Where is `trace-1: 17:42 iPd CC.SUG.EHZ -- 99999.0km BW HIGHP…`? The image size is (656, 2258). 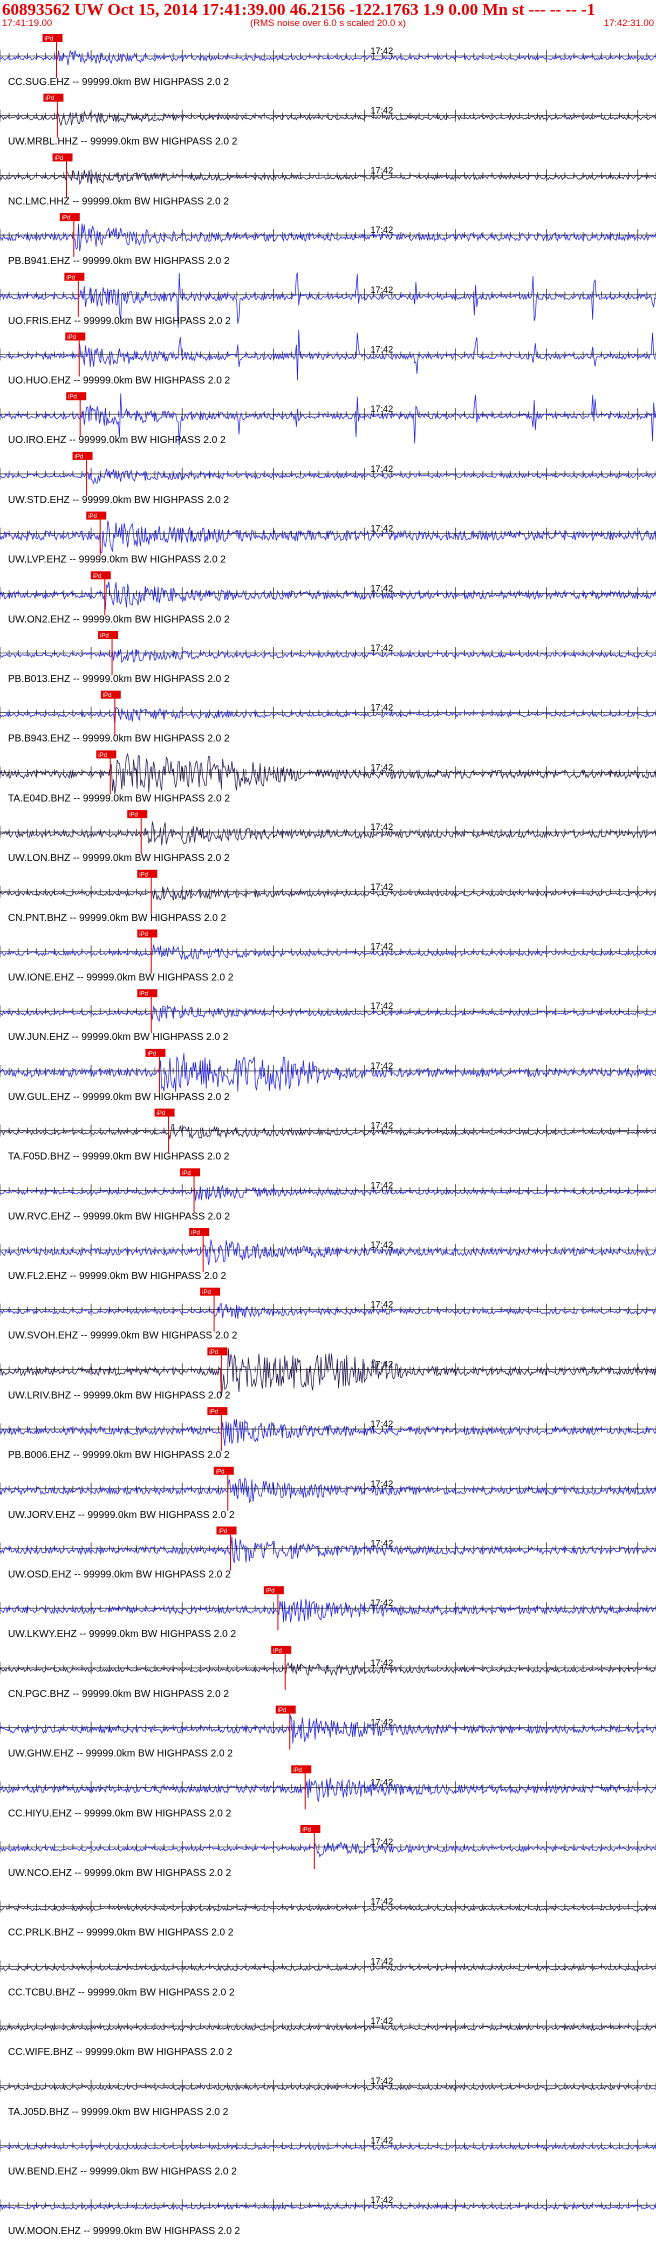 trace-1: 17:42 iPd CC.SUG.EHZ -- 99999.0km BW HIGHP… is located at coordinates (328, 61).